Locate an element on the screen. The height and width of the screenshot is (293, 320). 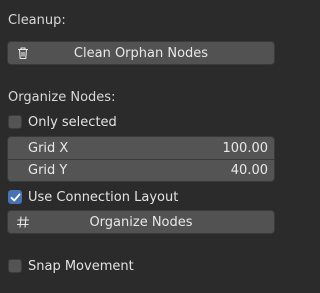
use-connection-layout-label: Use Connection Layout is located at coordinates (103, 197).